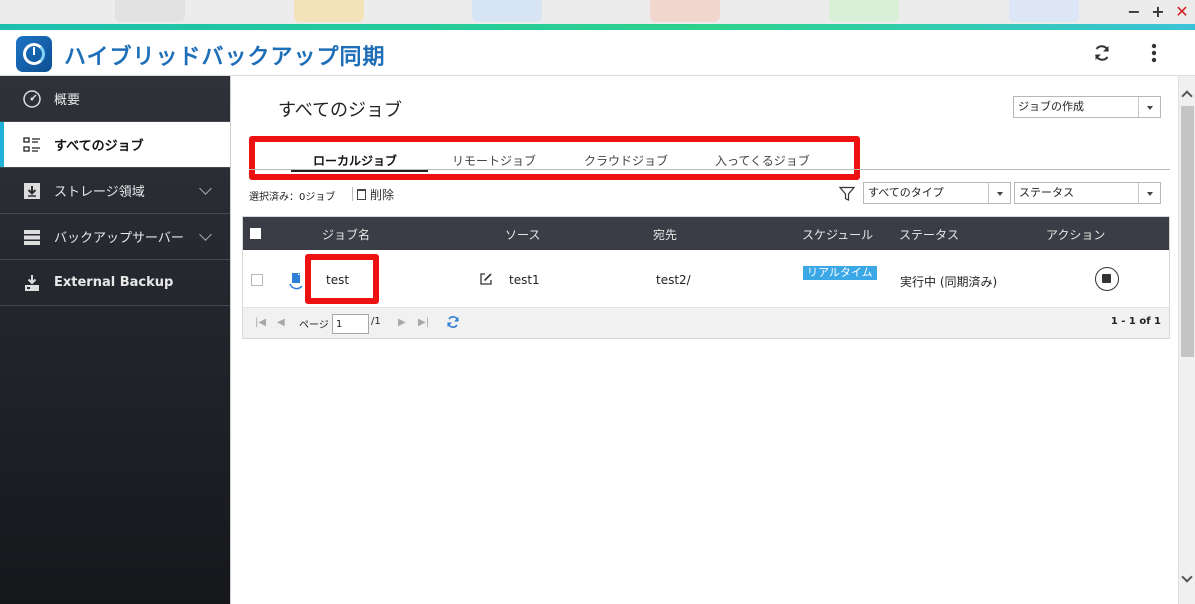  What do you see at coordinates (673, 280) in the screenshot?
I see `job-destination: test2/` at bounding box center [673, 280].